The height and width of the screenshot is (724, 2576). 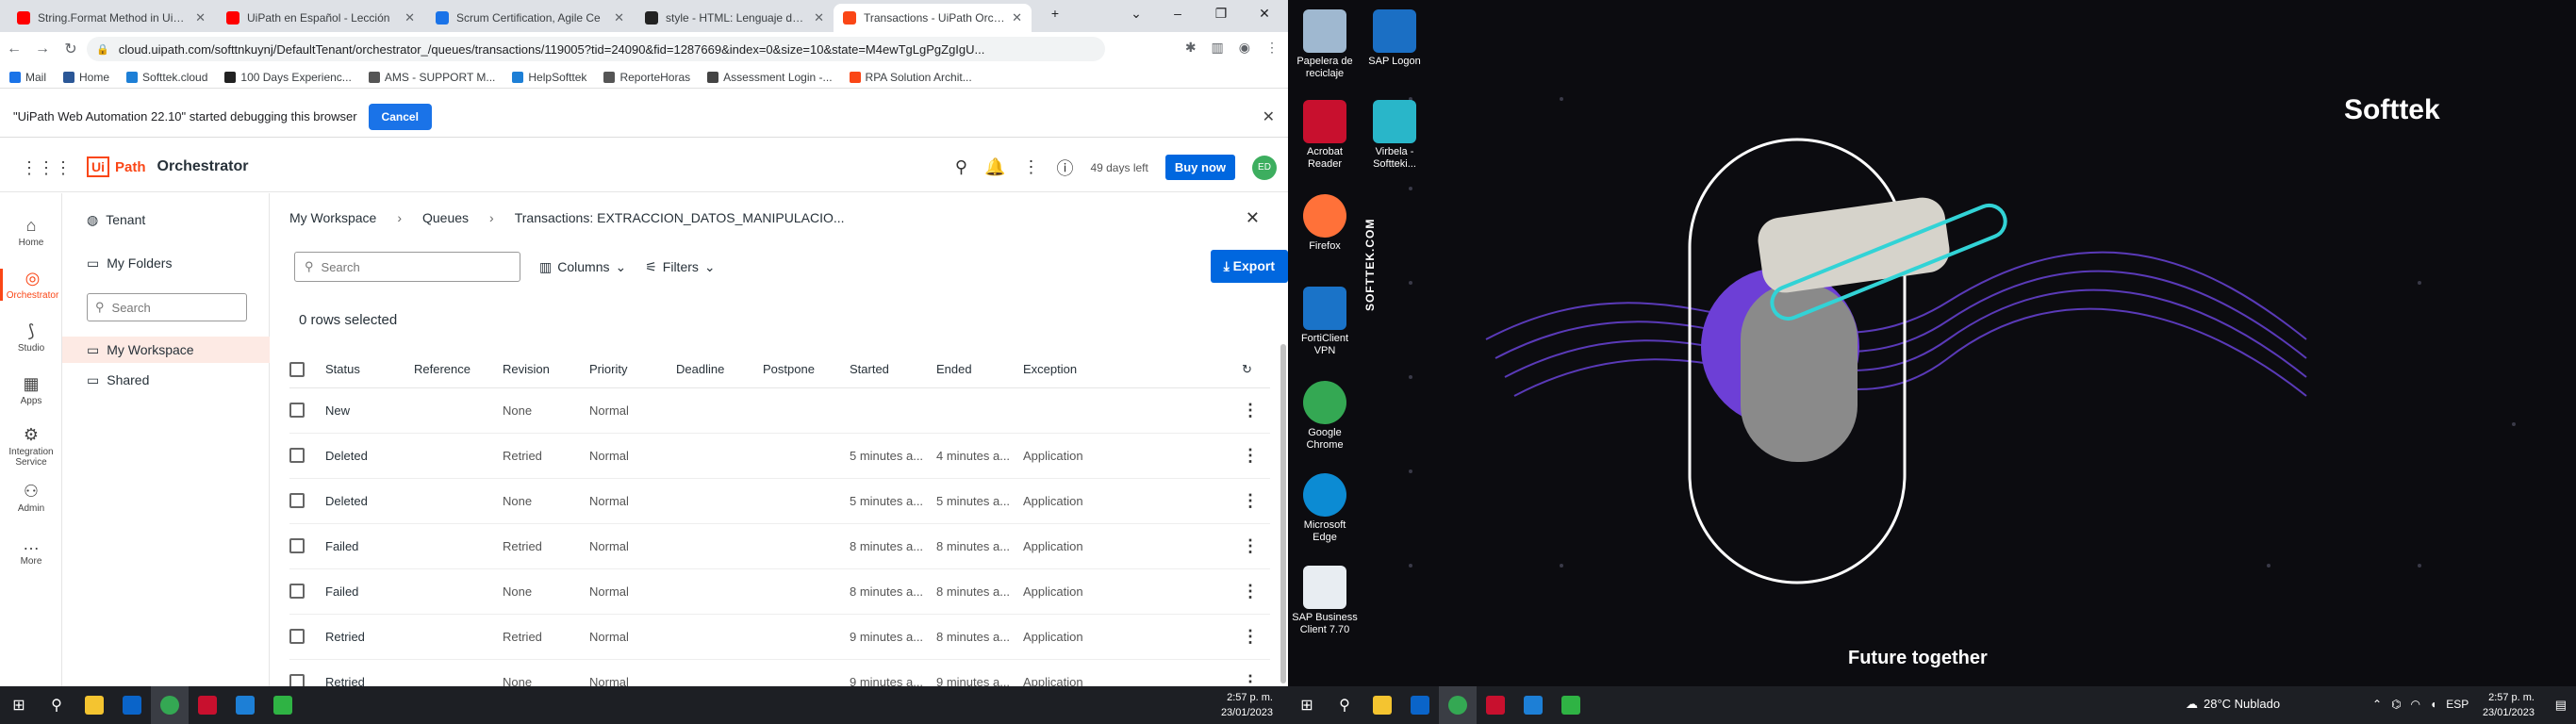 I want to click on breadcrumb-queues: Queues, so click(x=445, y=217).